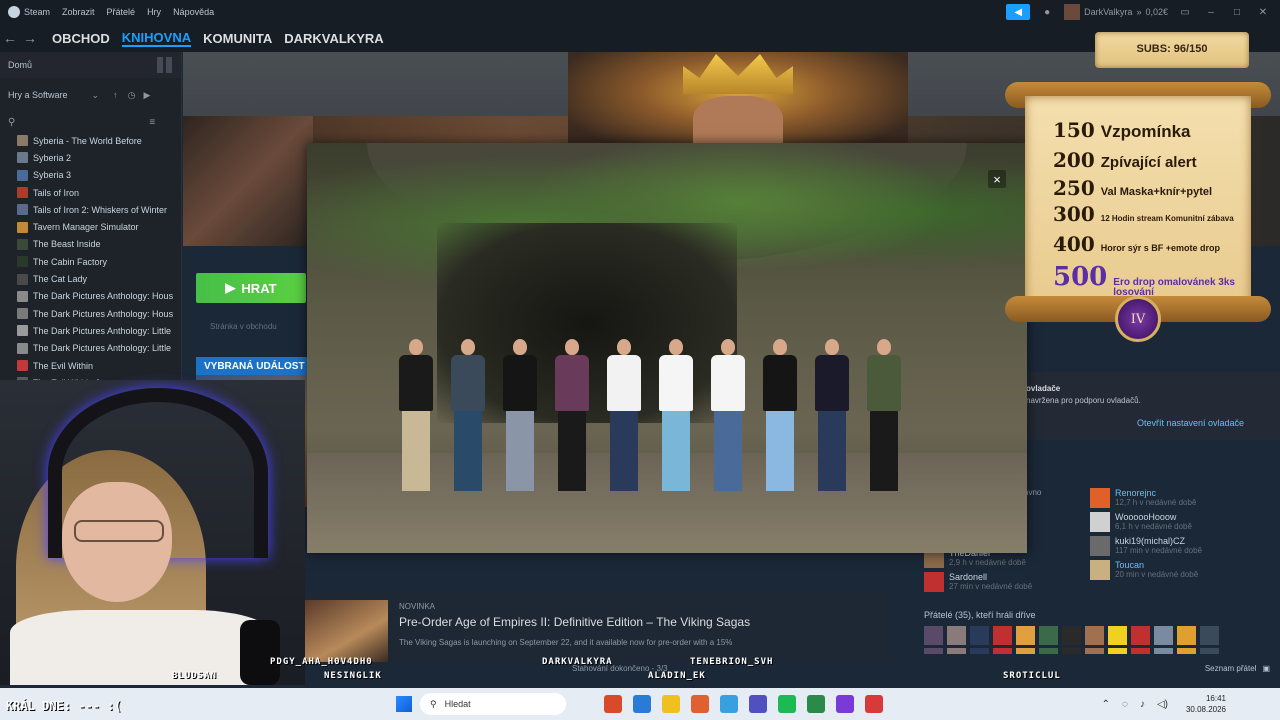 The height and width of the screenshot is (720, 1280). What do you see at coordinates (78, 12) in the screenshot?
I see `menu-view: Zobrazit` at bounding box center [78, 12].